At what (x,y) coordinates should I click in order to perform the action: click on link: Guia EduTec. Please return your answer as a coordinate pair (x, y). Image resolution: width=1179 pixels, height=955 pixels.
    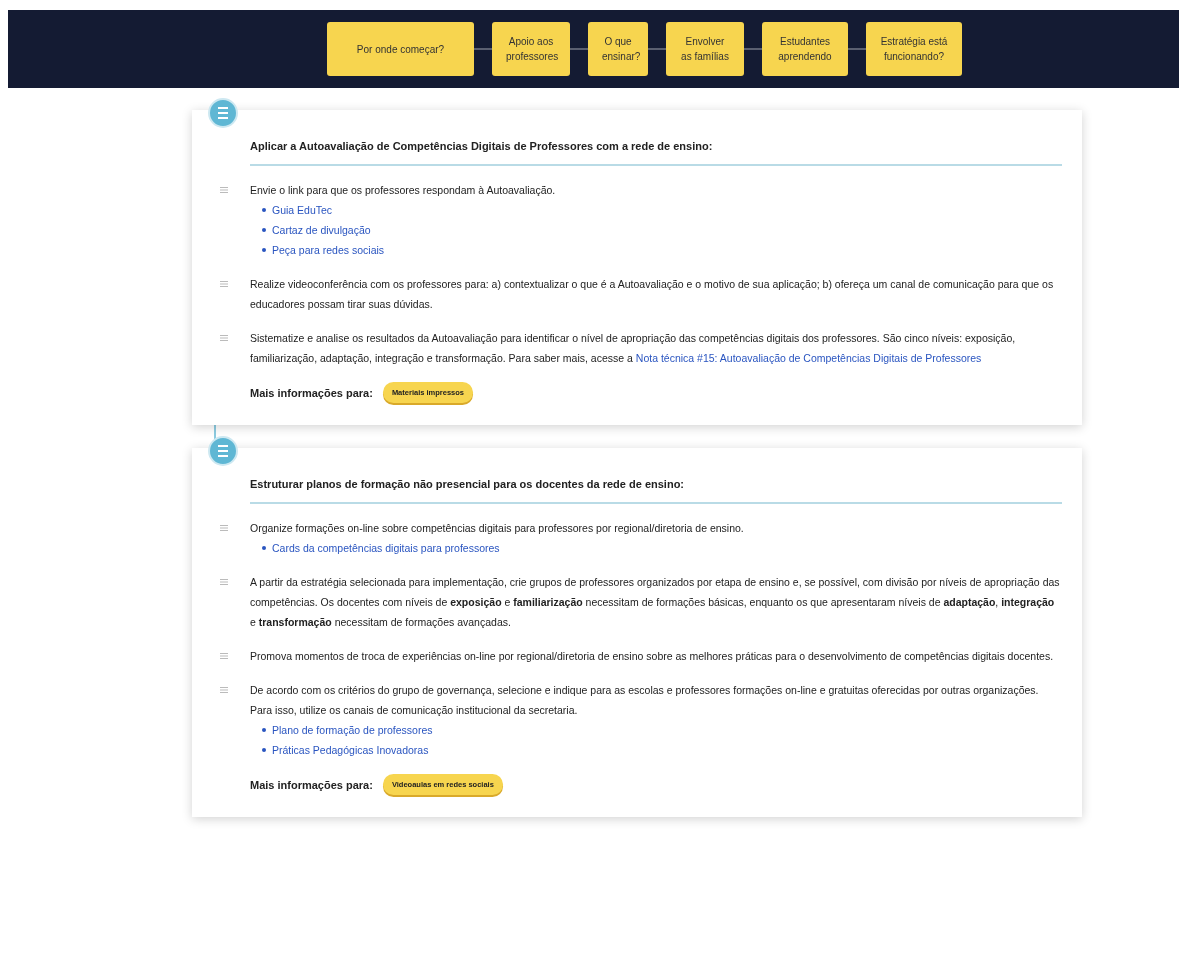
    Looking at the image, I should click on (302, 210).